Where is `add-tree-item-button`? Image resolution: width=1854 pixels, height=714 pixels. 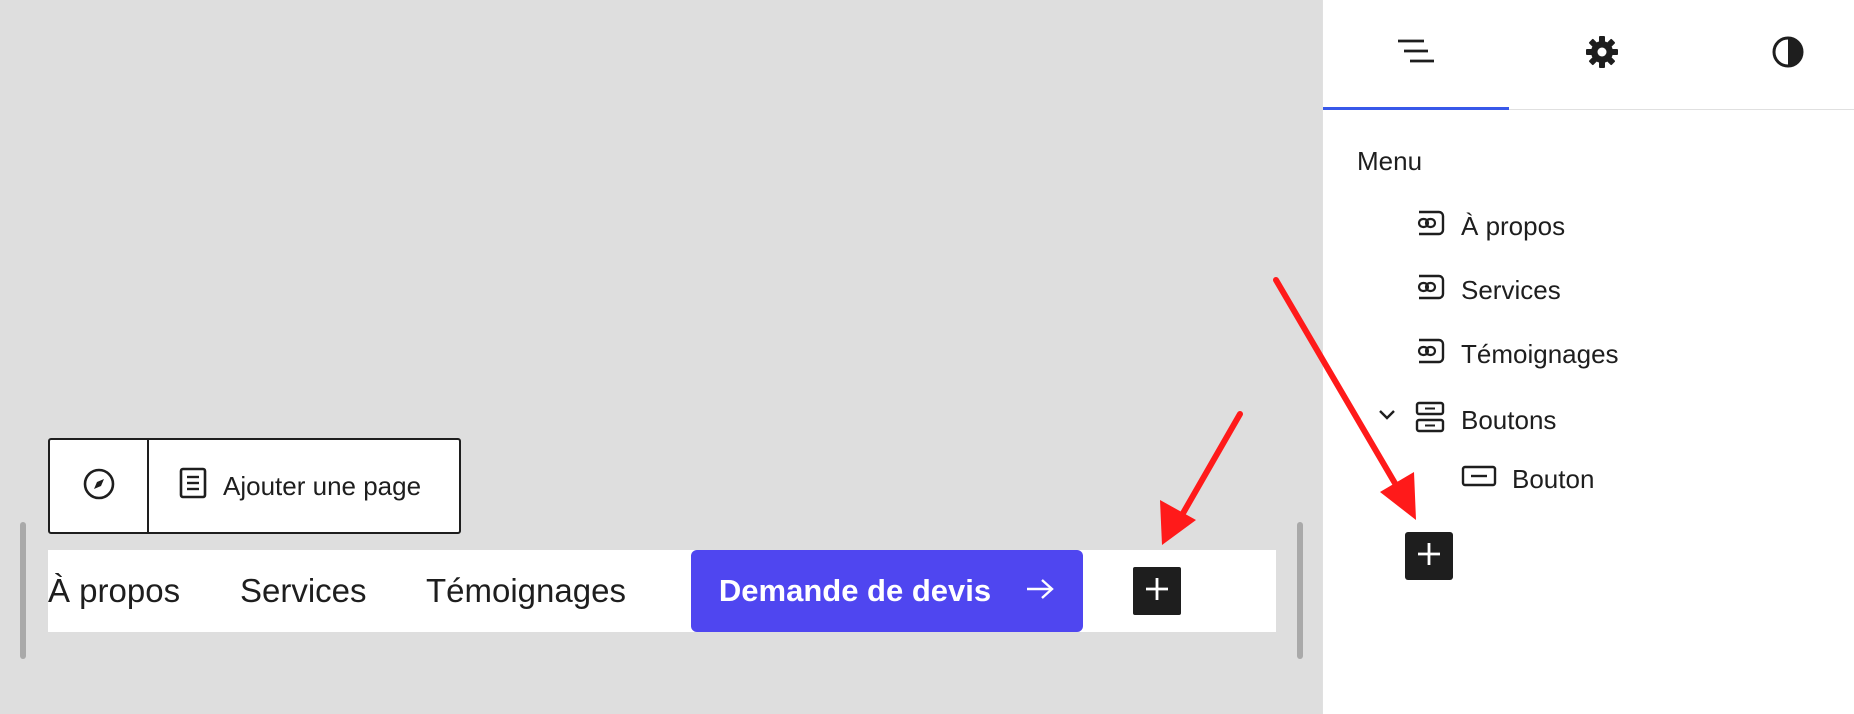
add-tree-item-button is located at coordinates (1429, 556).